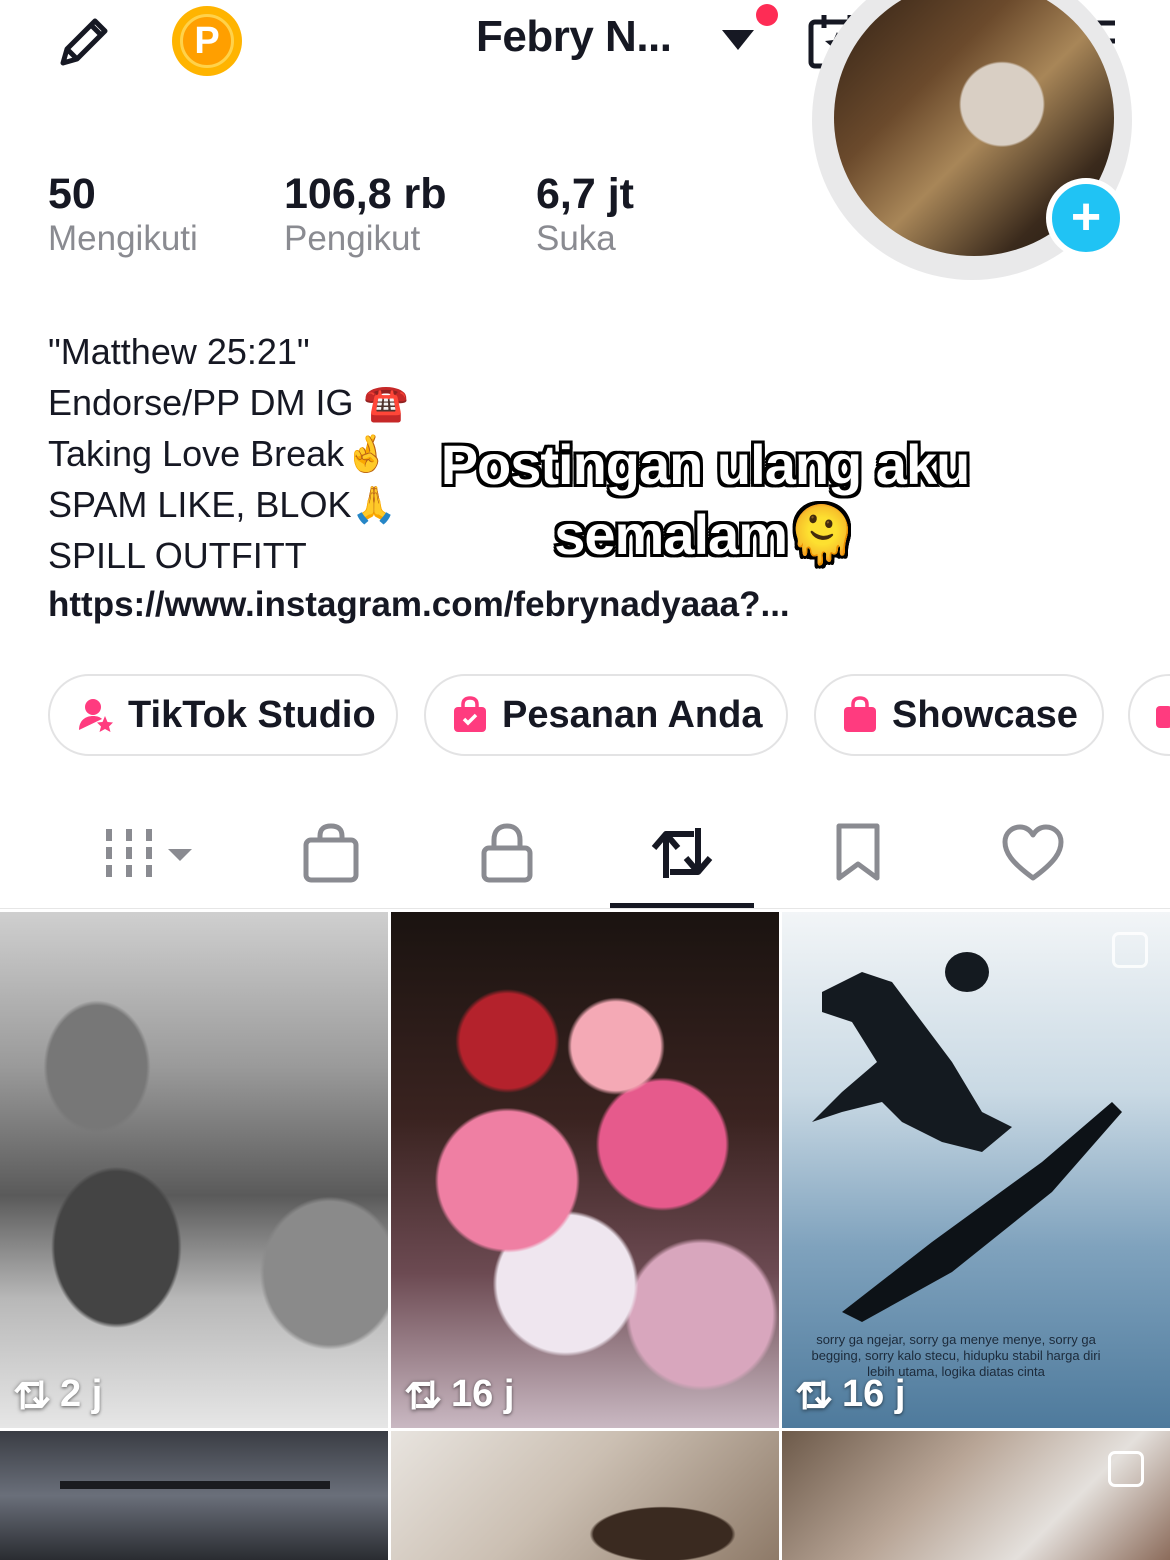 The image size is (1170, 1560). I want to click on stat-label: Mengikuti, so click(123, 238).